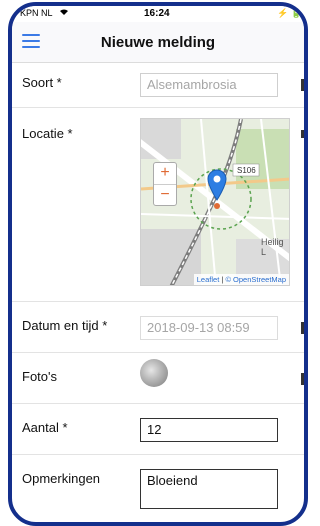 Image resolution: width=320 pixels, height=526 pixels. Describe the element at coordinates (45, 427) in the screenshot. I see `aantal-label: Aantal *` at that location.